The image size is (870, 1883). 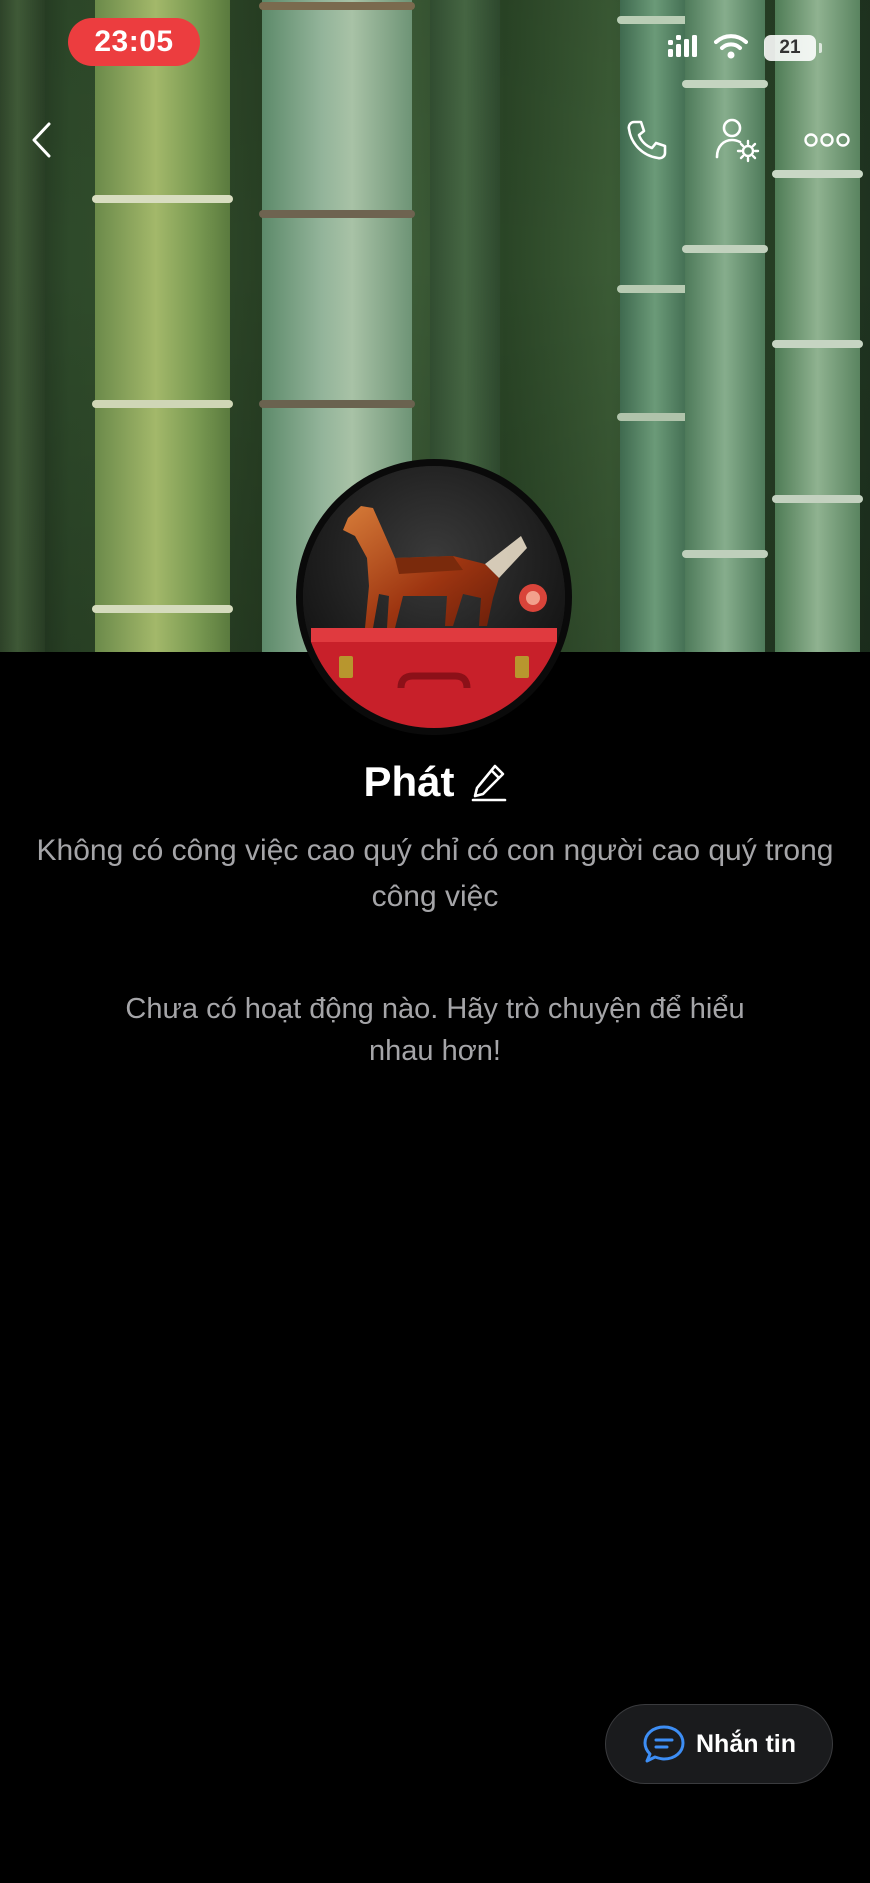 I want to click on profile-name-row: Phát, so click(x=435, y=782).